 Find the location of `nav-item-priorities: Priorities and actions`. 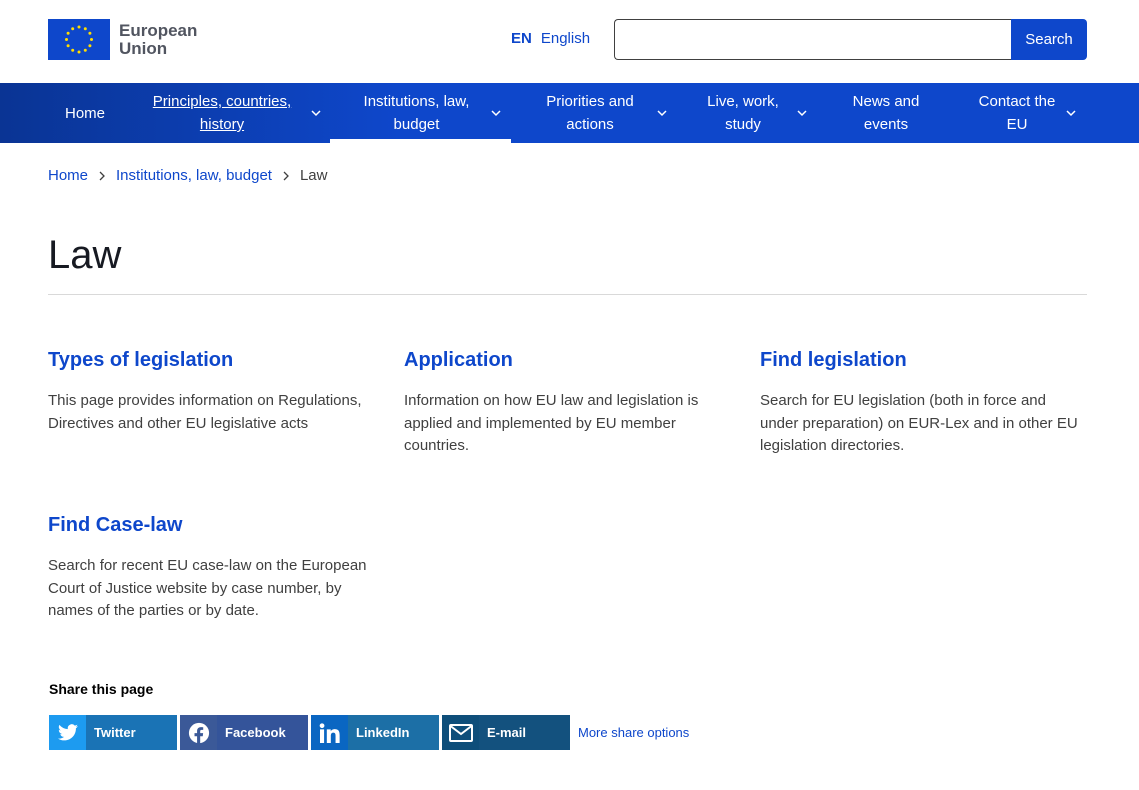

nav-item-priorities: Priorities and actions is located at coordinates (598, 113).